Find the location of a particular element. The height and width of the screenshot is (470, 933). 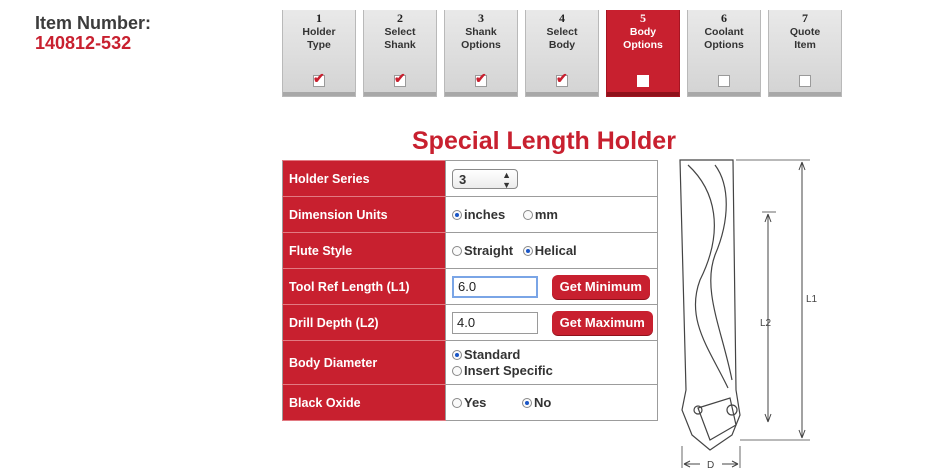

step-tab-5: 5 Body Options is located at coordinates (643, 53).